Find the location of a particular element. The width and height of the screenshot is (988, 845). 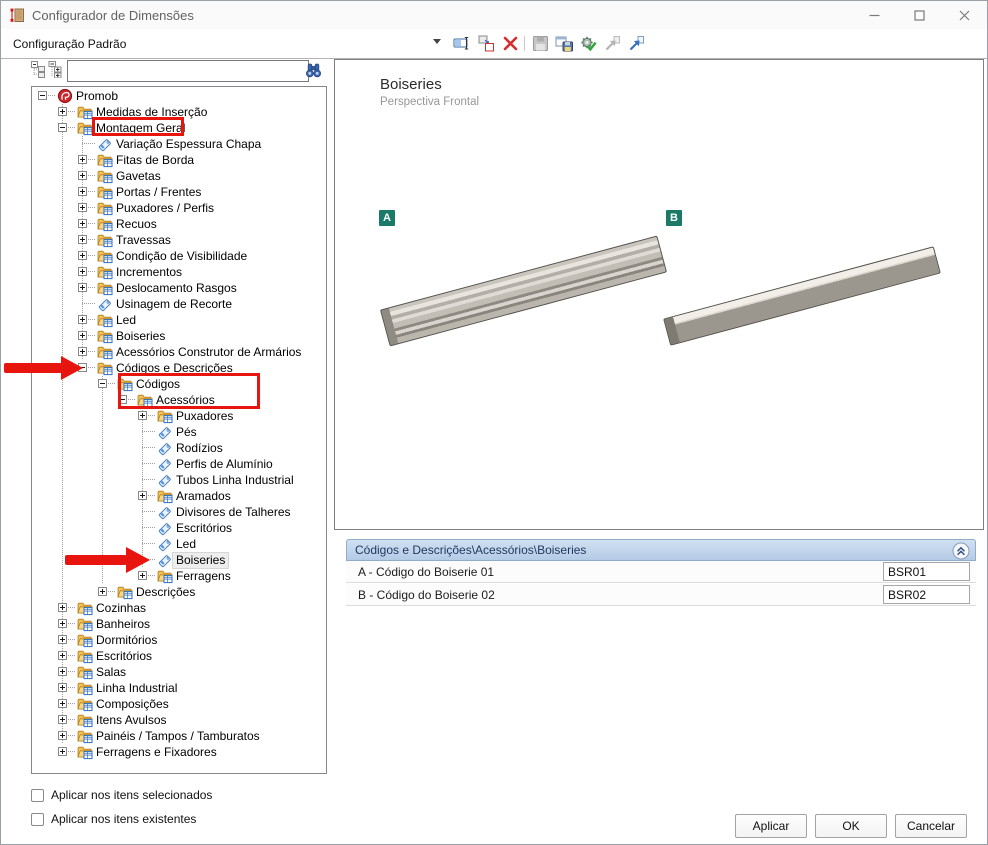

apply-existing-items-option: Aplicar nos itens existentes is located at coordinates (113, 819).